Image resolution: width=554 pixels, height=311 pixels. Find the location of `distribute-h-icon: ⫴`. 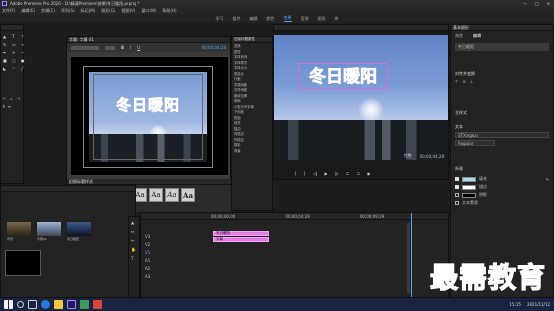

distribute-h-icon: ⫴ is located at coordinates (4, 106).